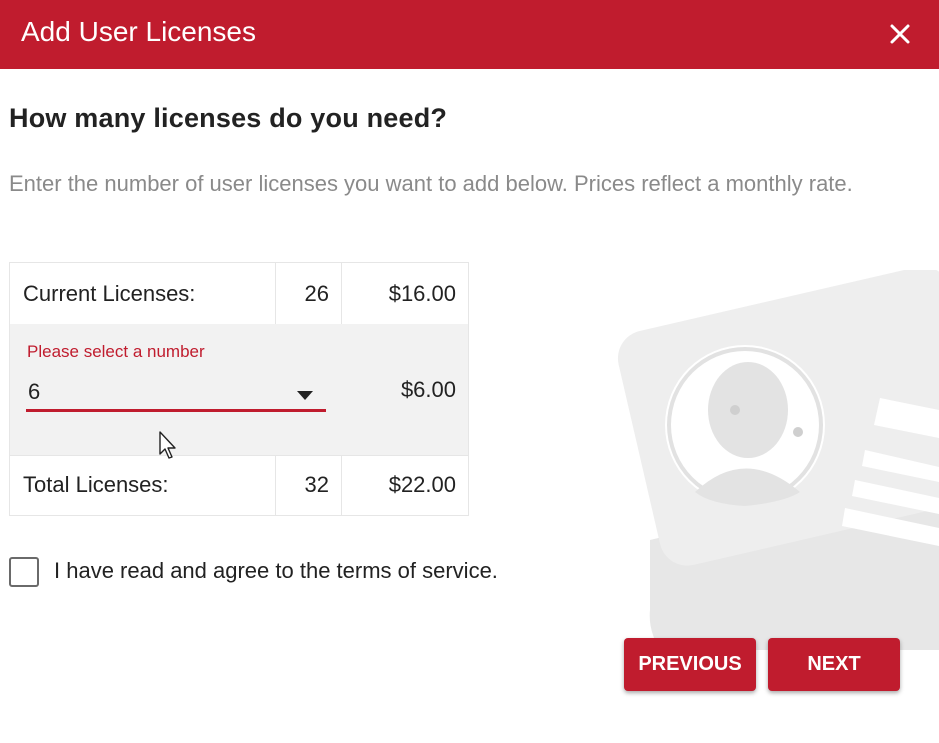 This screenshot has height=743, width=939. Describe the element at coordinates (143, 293) in the screenshot. I see `current-licenses-label: Current Licenses:` at that location.